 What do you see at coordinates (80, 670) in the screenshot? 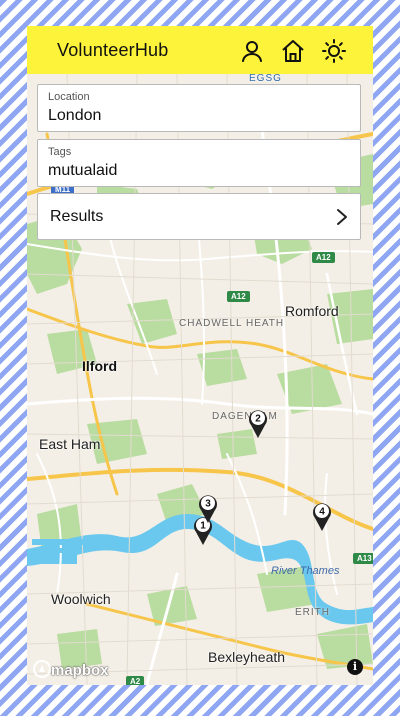
I see `mapbox-logo-text: mapbox` at bounding box center [80, 670].